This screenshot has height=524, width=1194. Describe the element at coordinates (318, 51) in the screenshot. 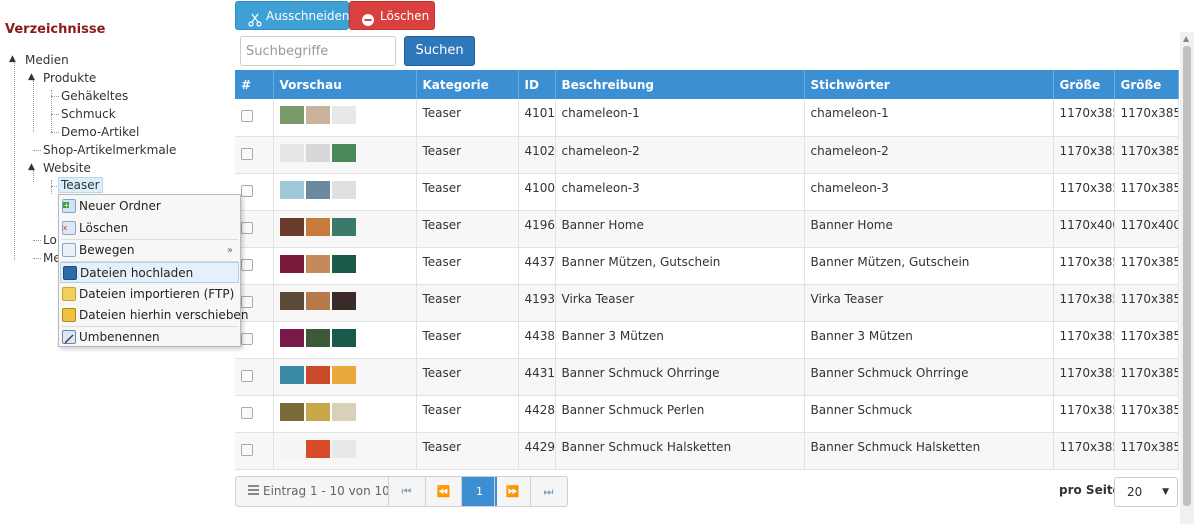

I see `search-input` at that location.